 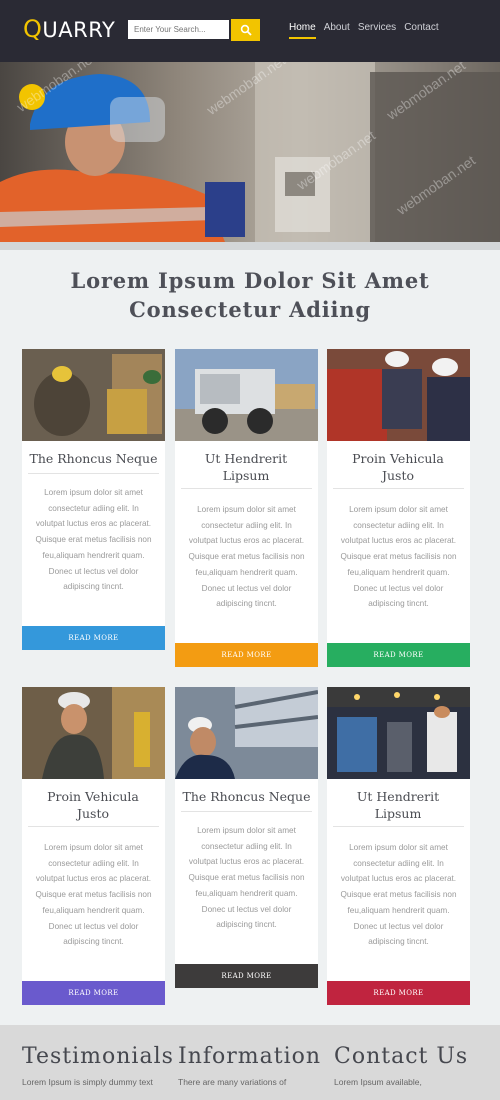 I want to click on site-header: QUARRY Home About Services Contact, so click(x=250, y=31).